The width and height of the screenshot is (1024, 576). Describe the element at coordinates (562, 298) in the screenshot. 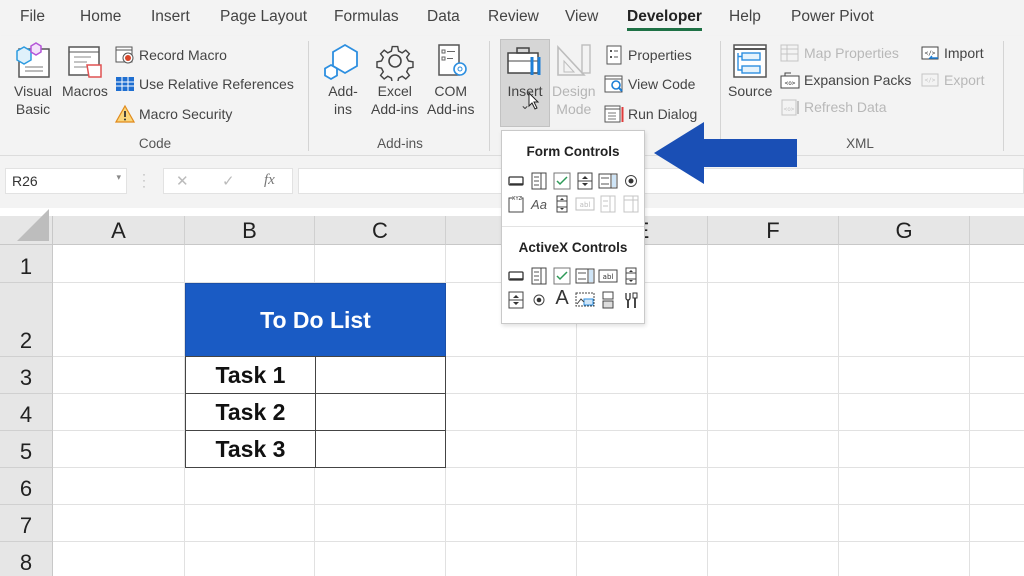

I see `activex-label-icon: A` at that location.